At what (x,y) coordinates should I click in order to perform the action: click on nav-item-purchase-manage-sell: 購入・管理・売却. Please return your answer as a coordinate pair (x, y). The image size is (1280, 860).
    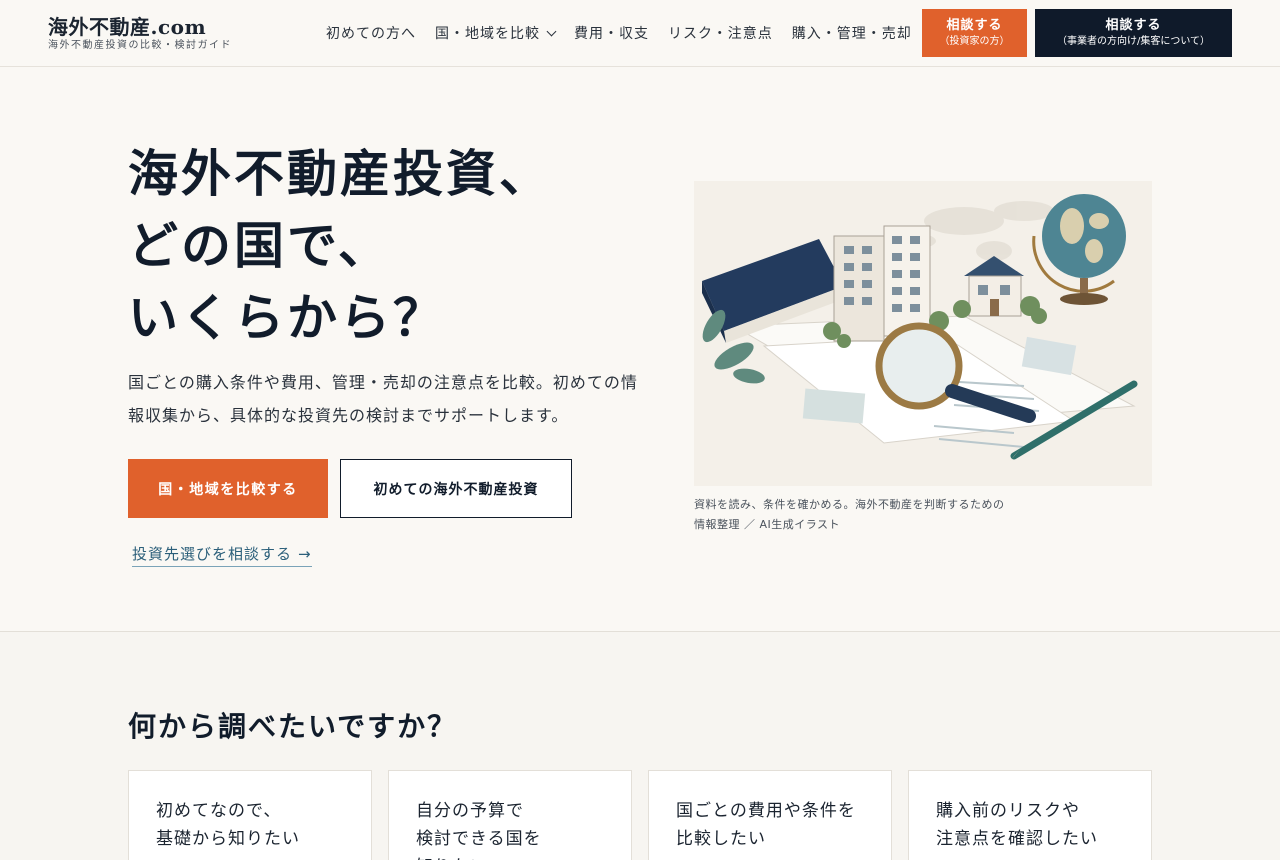
    Looking at the image, I should click on (852, 33).